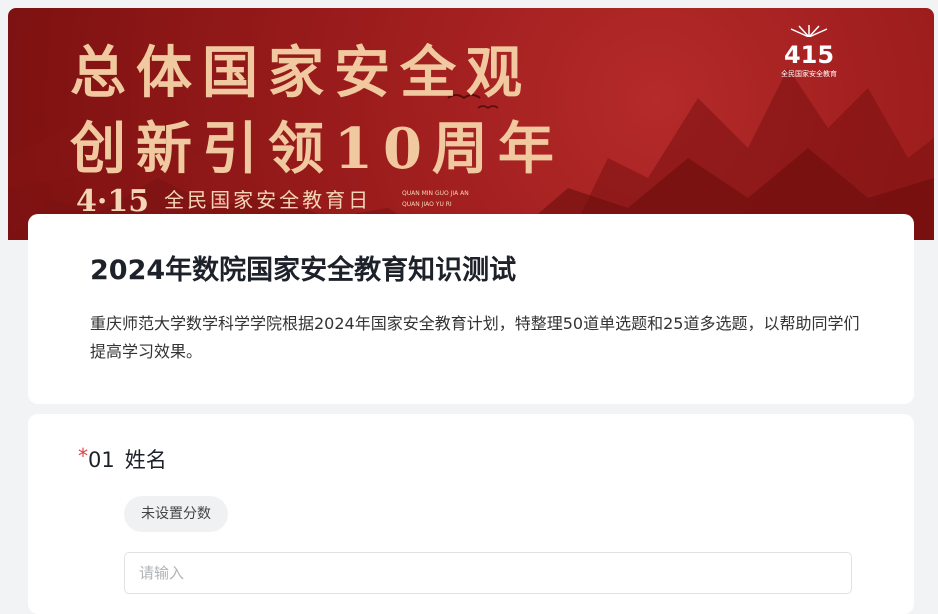  Describe the element at coordinates (303, 270) in the screenshot. I see `survey-title: 2024年数院国家安全教育知识测试` at that location.